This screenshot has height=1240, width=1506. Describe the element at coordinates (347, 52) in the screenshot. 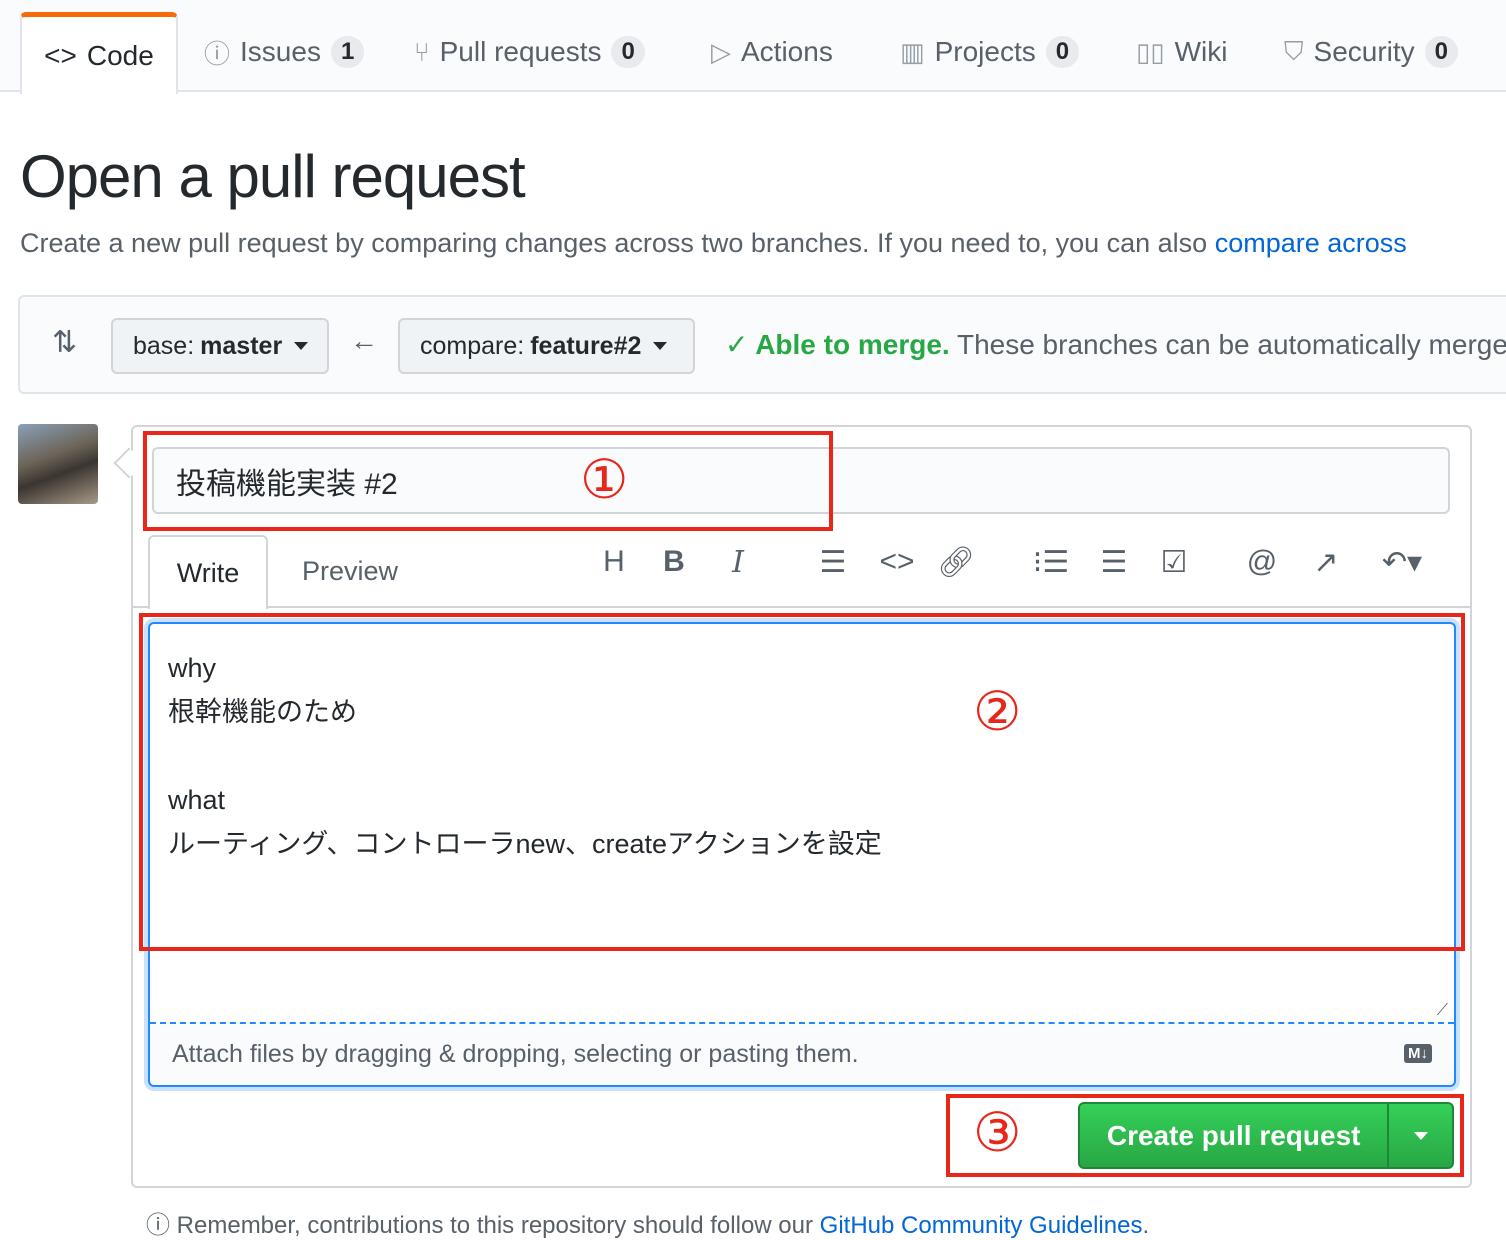

I see `issues-count: 1` at that location.